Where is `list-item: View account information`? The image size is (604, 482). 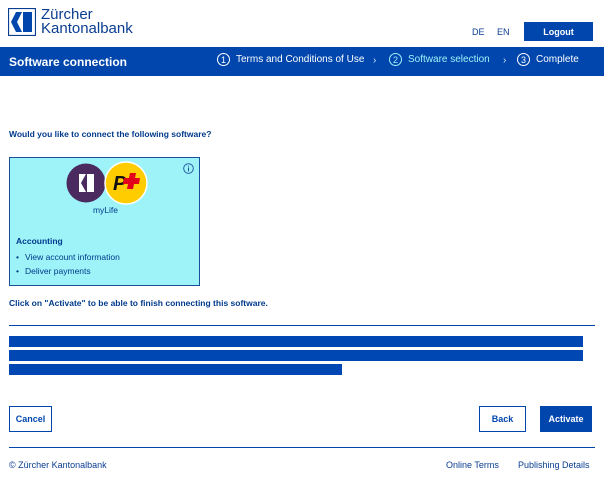 list-item: View account information is located at coordinates (68, 257).